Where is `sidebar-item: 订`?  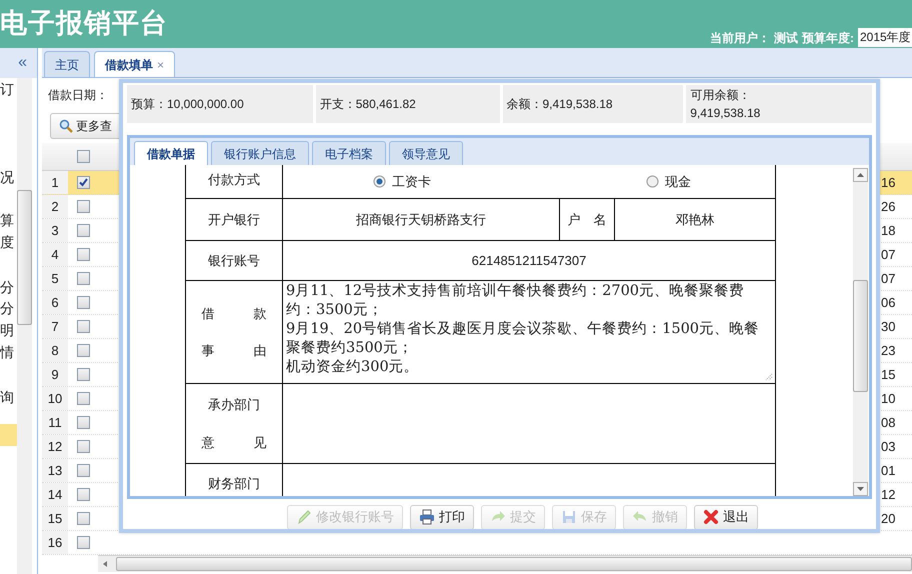
sidebar-item: 订 is located at coordinates (8, 89).